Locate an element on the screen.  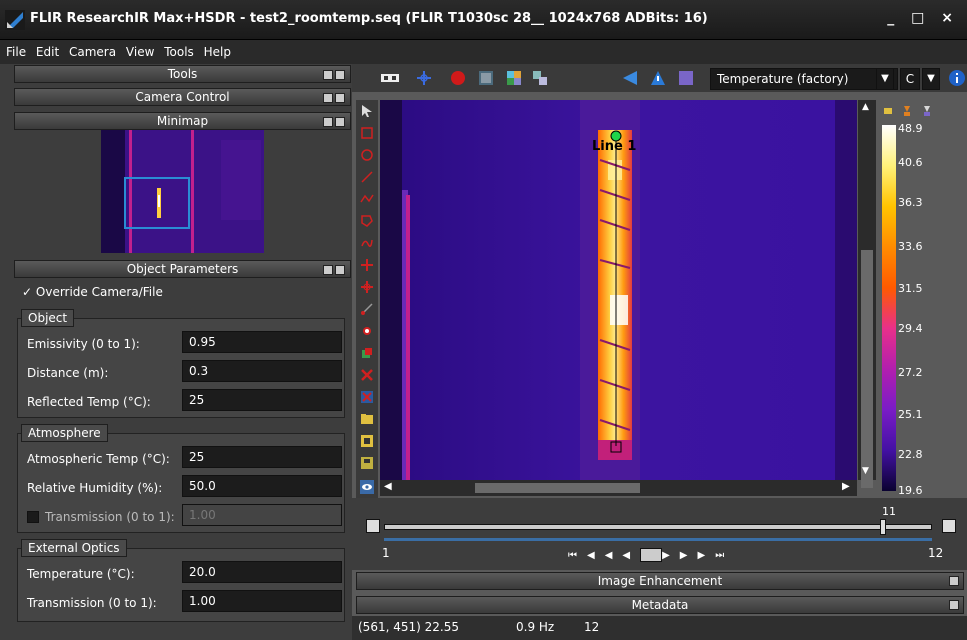
scroll-up-icon: ▲ is located at coordinates (865, 107).